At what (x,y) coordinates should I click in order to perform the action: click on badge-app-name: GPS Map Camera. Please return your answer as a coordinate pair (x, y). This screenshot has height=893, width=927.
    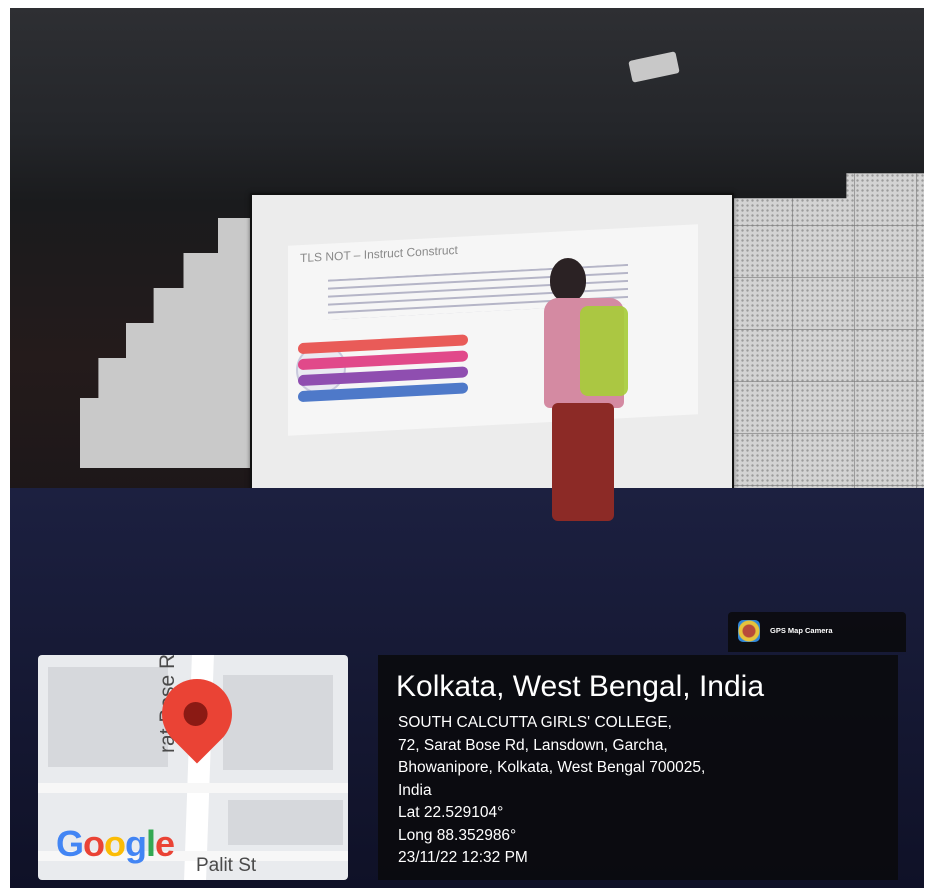
    Looking at the image, I should click on (801, 630).